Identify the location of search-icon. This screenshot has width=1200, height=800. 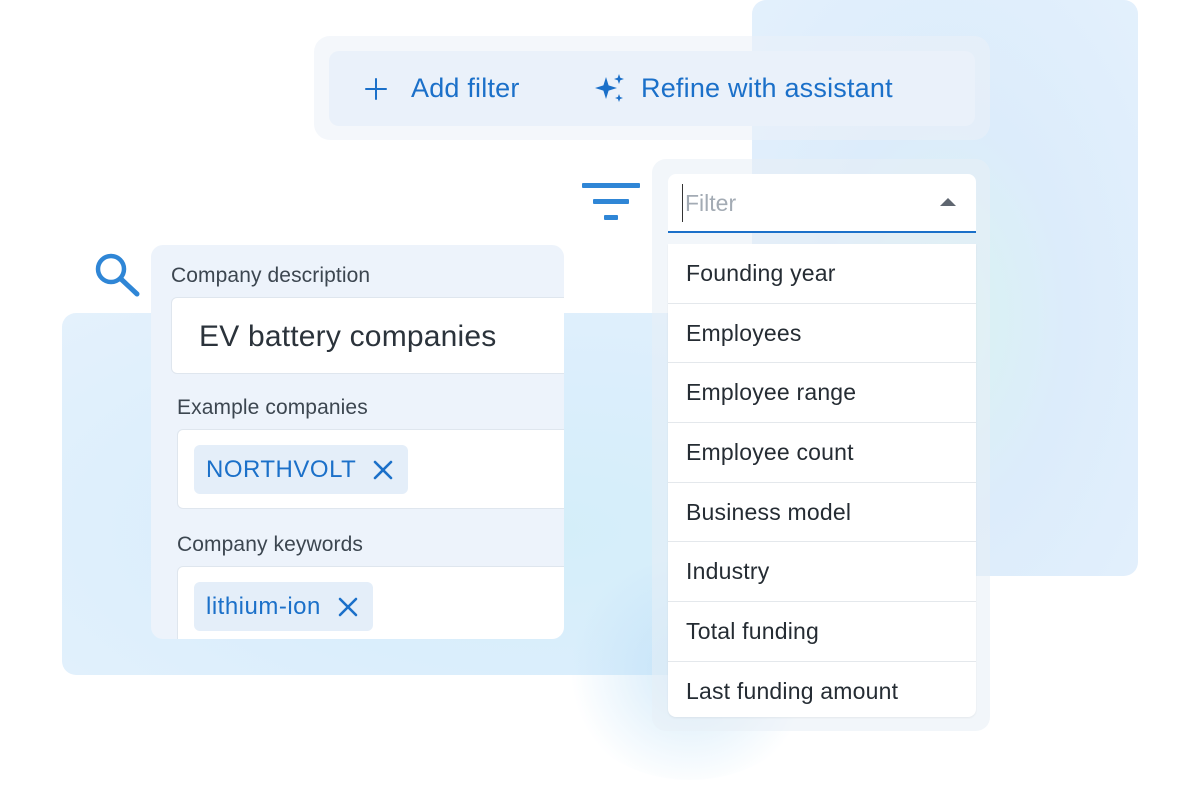
(117, 275).